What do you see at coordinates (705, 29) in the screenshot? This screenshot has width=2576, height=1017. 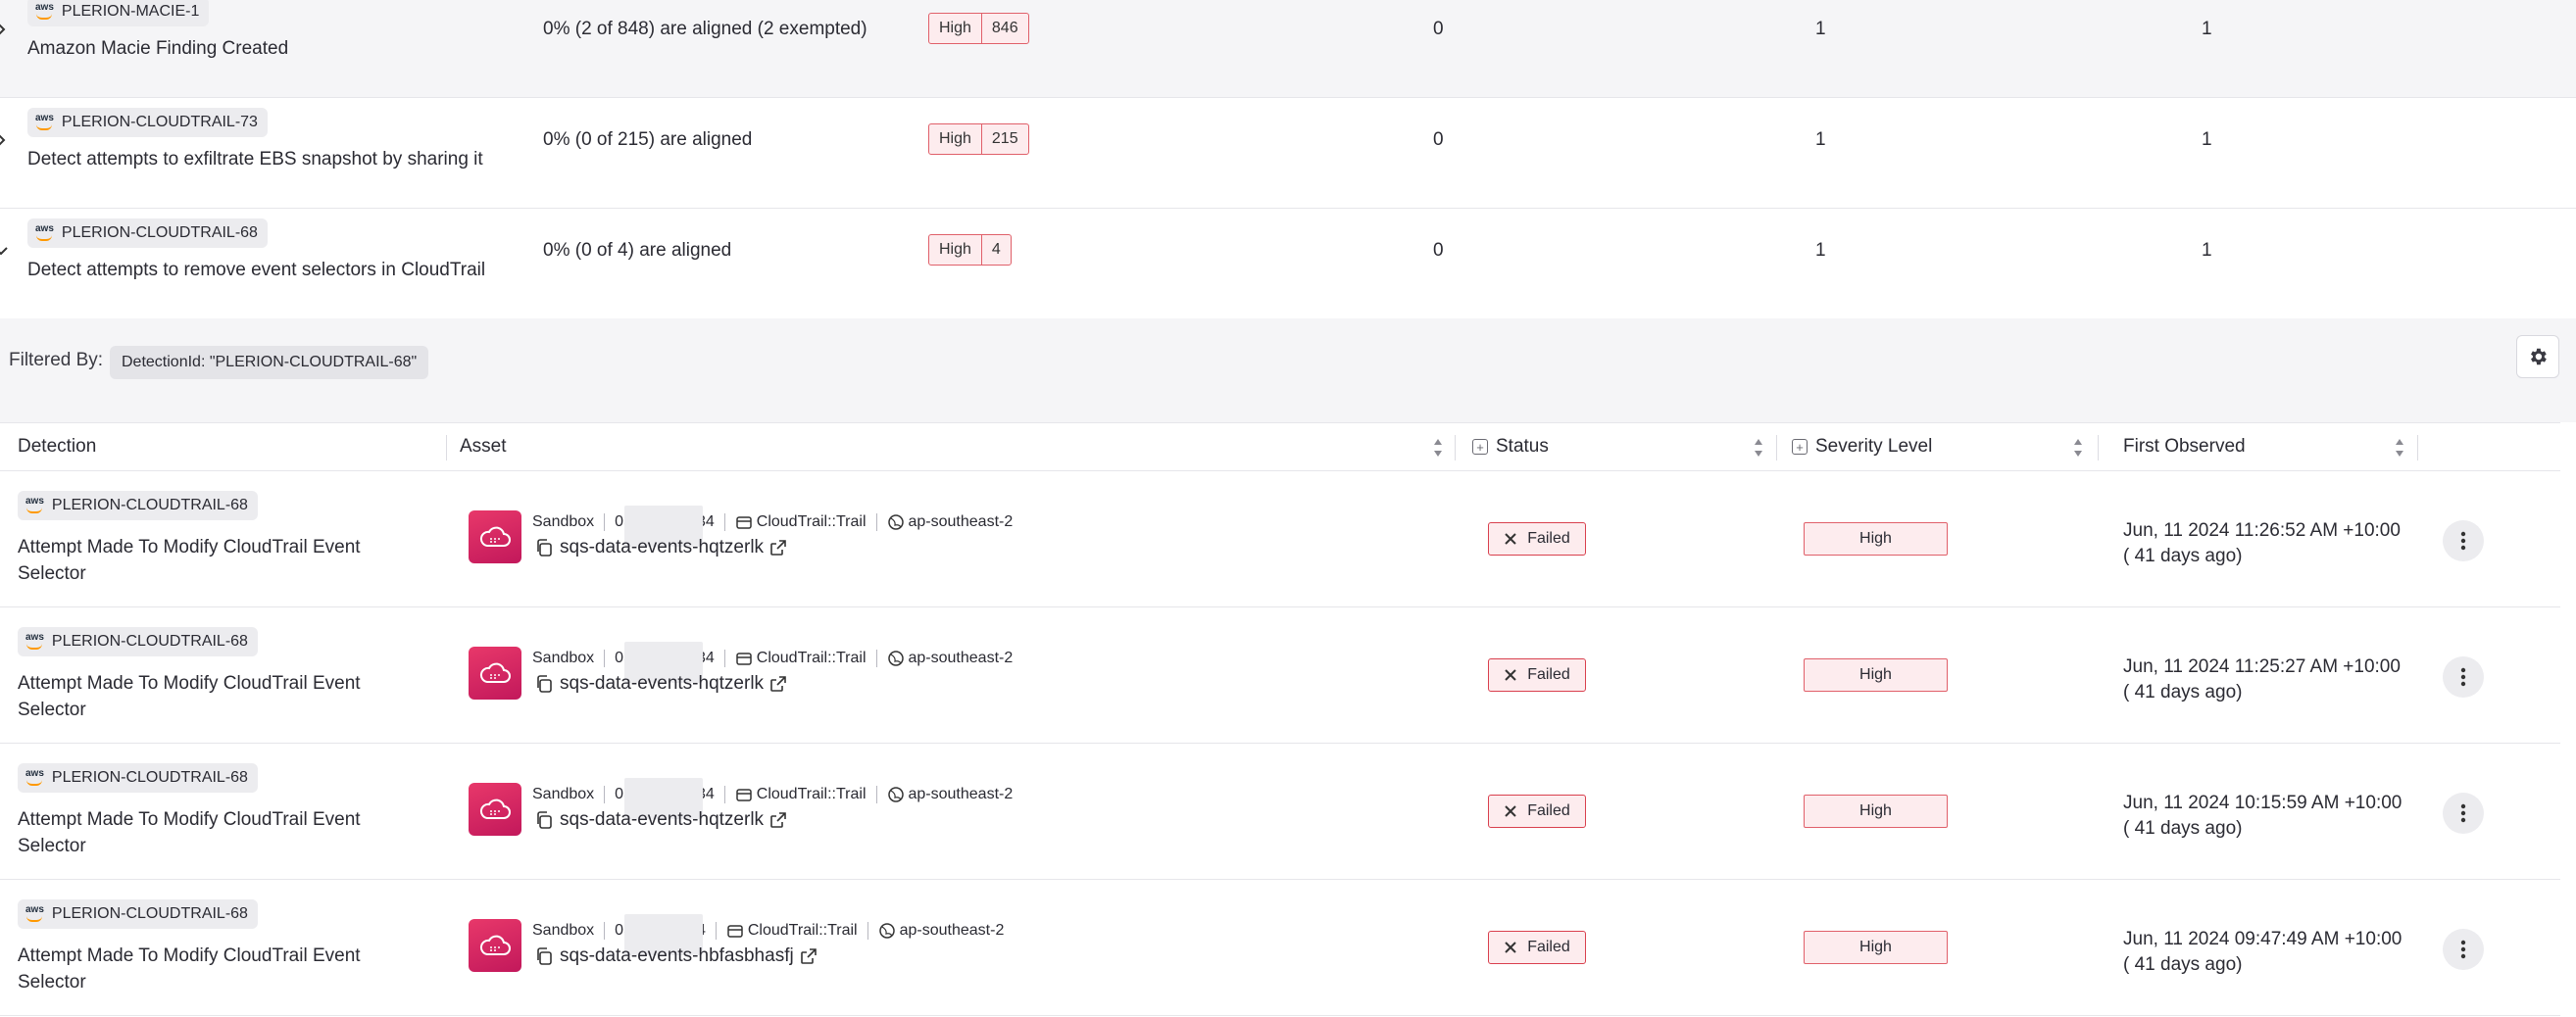 I see `aligned-summary: 0% (2 of 848) are aligned (2 exempted)` at bounding box center [705, 29].